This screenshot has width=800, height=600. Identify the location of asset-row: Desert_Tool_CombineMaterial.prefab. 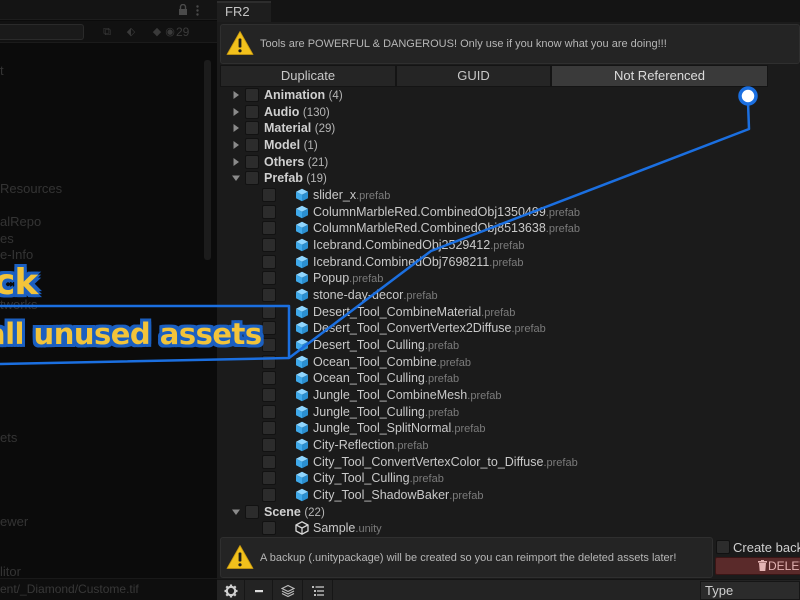
(508, 312).